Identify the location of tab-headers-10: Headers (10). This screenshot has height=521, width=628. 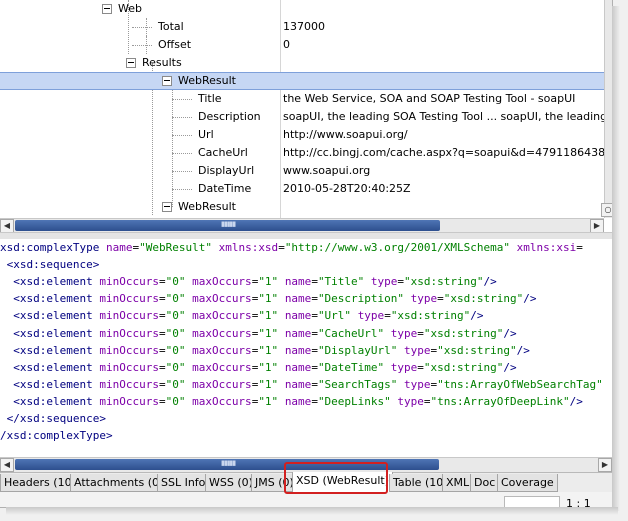
(40, 483).